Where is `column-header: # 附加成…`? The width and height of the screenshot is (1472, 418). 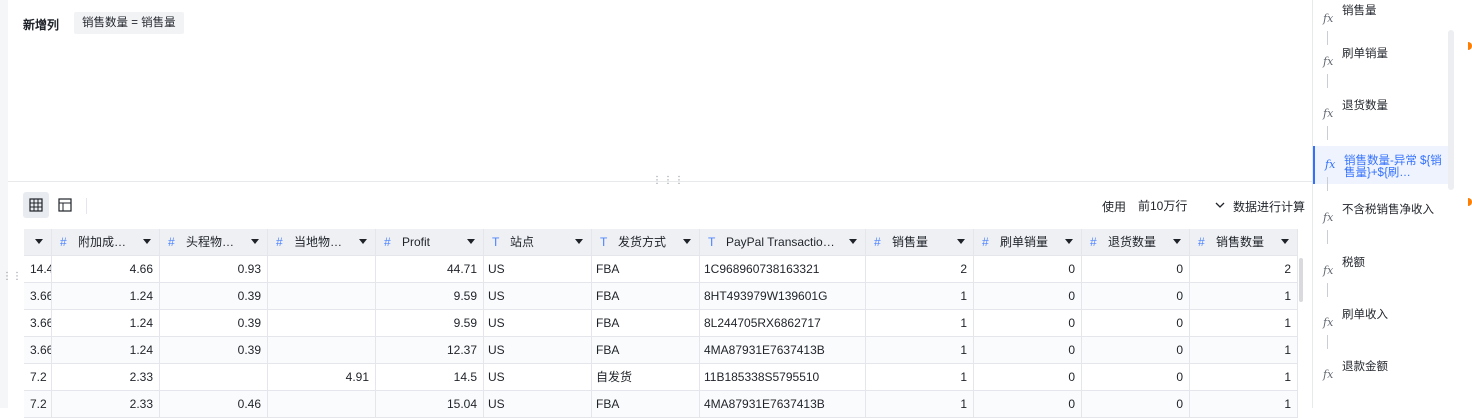
column-header: # 附加成… is located at coordinates (106, 242).